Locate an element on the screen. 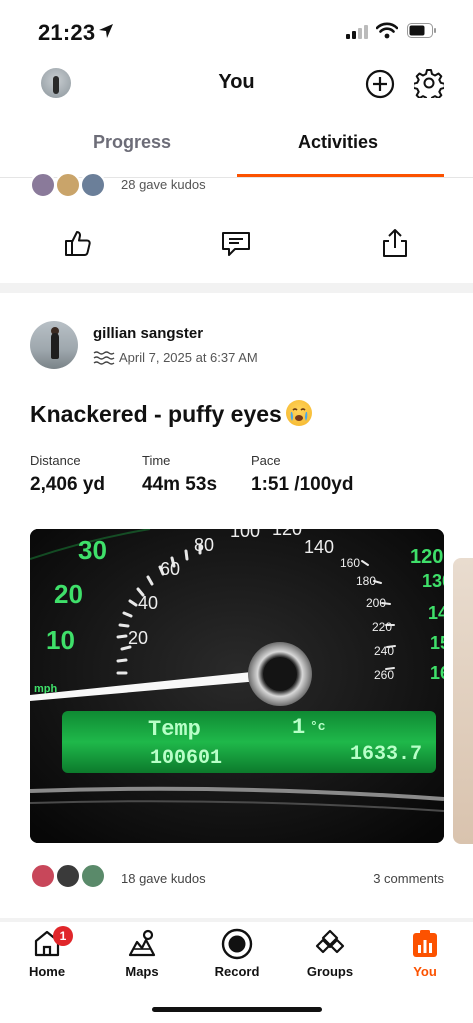  top-header: You is located at coordinates (236, 85).